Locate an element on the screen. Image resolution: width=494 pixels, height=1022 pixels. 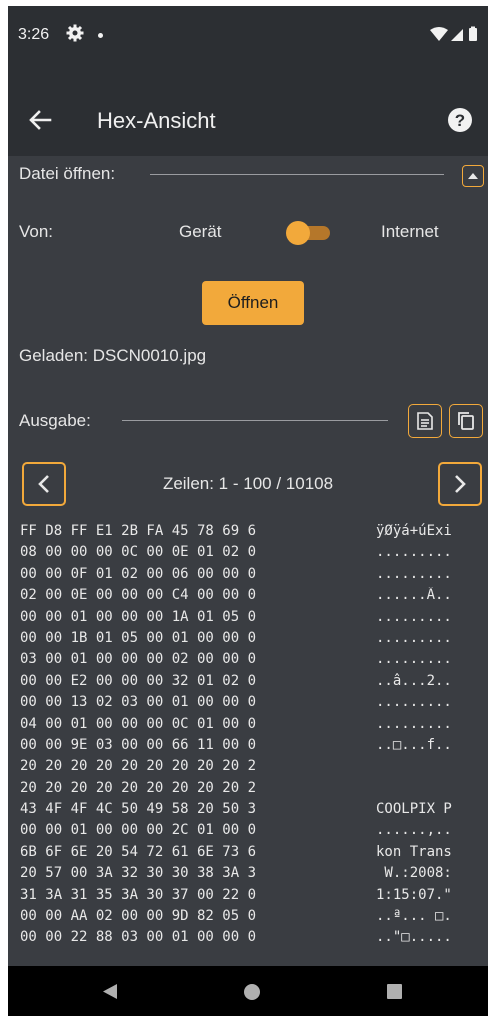
loaded-file-text: Geladen: DSCN0010.jpg is located at coordinates (113, 355).